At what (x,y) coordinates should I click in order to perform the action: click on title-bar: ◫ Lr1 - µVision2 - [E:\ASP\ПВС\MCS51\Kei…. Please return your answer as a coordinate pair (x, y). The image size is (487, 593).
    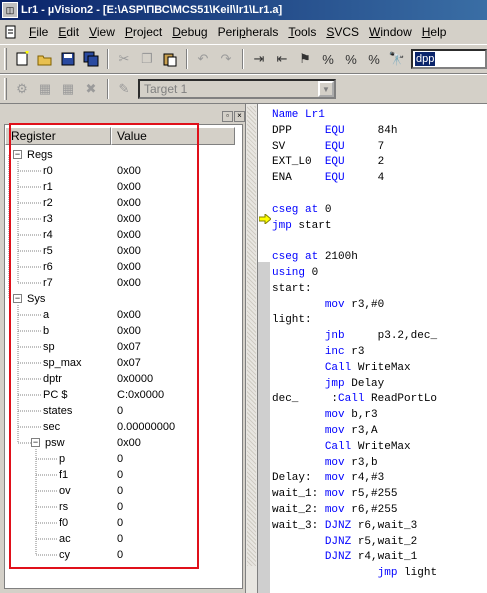
    Looking at the image, I should click on (243, 10).